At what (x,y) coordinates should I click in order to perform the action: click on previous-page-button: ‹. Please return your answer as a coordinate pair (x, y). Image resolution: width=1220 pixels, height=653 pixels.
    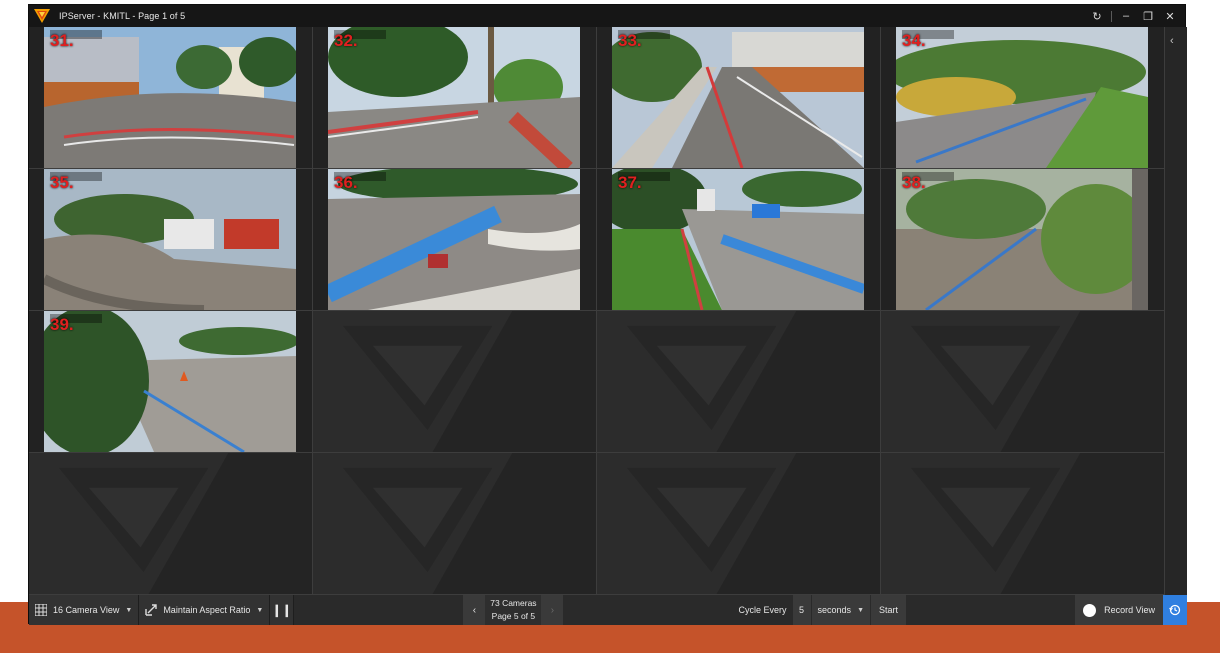
    Looking at the image, I should click on (474, 610).